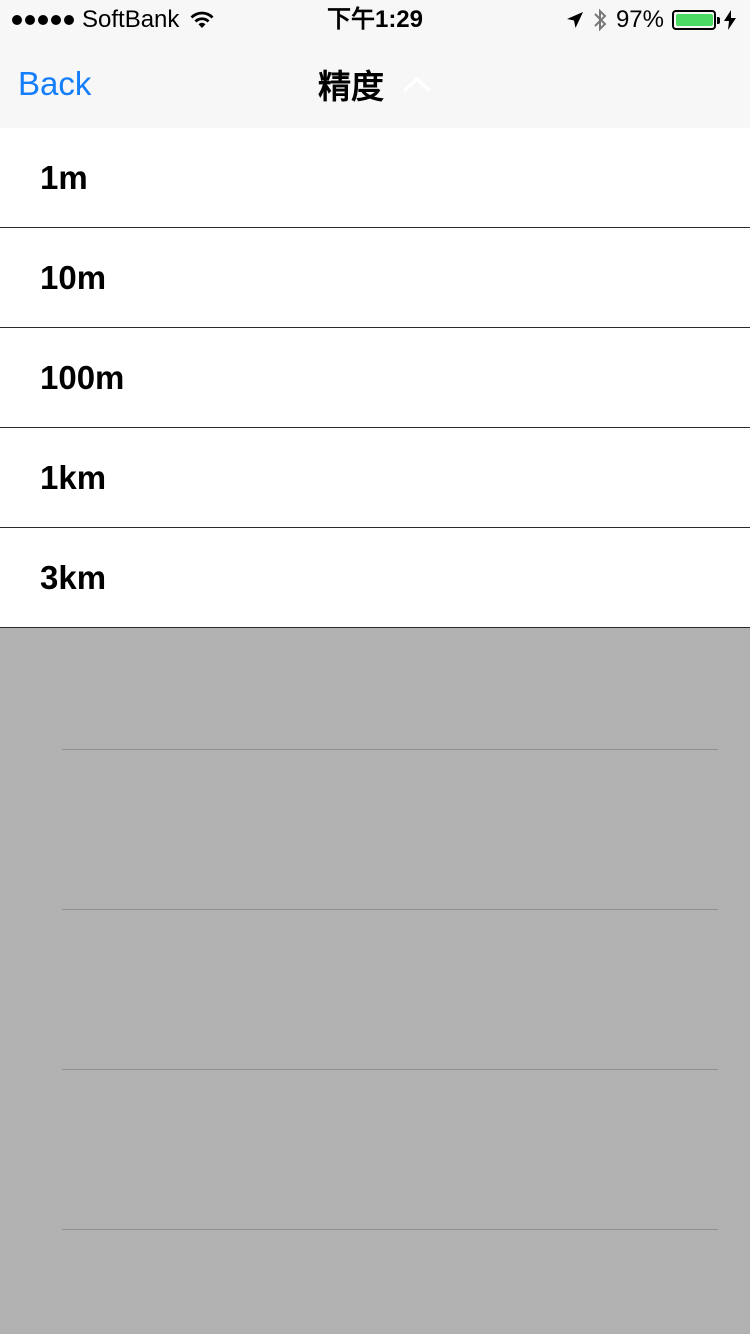  What do you see at coordinates (73, 477) in the screenshot?
I see `list-item-label: 1km` at bounding box center [73, 477].